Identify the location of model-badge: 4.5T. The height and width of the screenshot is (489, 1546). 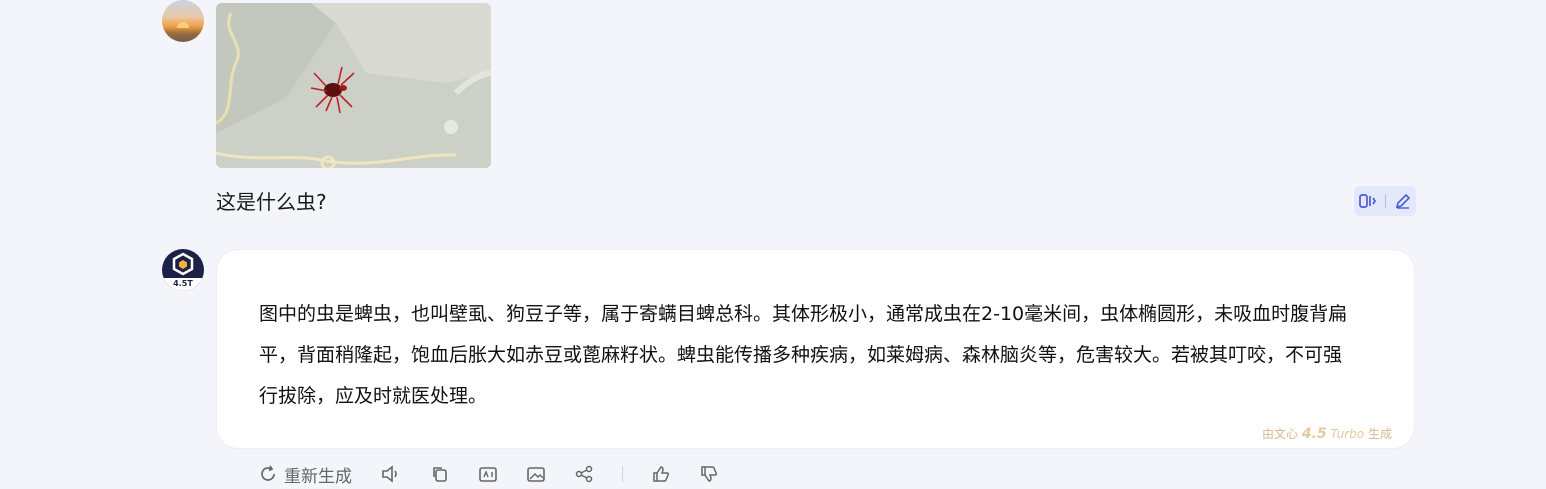
(183, 284).